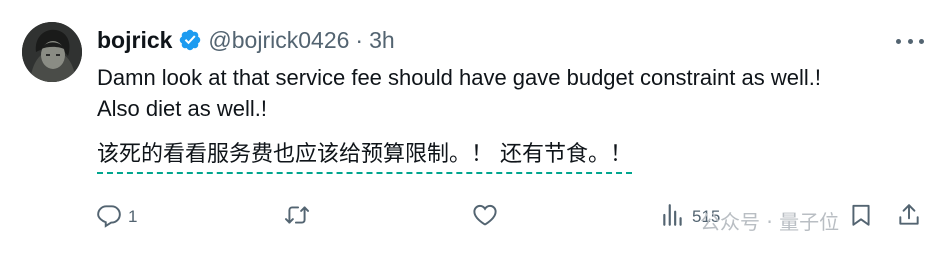 This screenshot has height=254, width=946. I want to click on retweet-icon, so click(297, 217).